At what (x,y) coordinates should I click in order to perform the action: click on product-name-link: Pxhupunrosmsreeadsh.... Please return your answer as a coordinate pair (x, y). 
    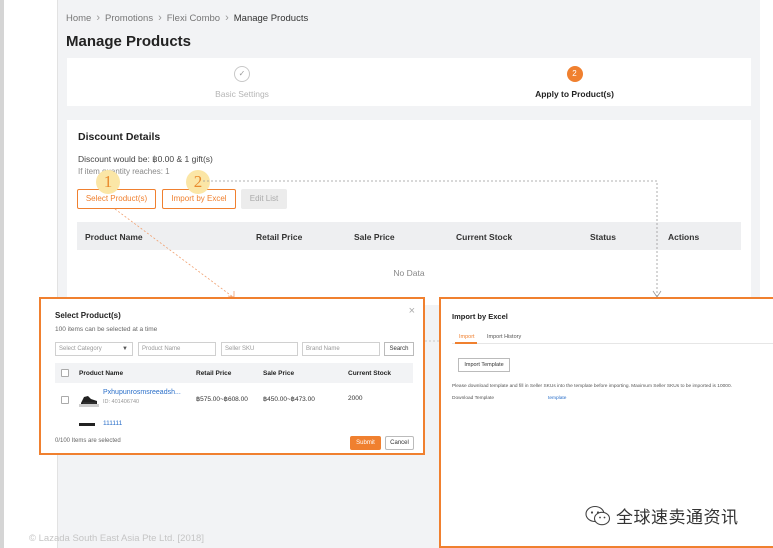
    Looking at the image, I should click on (142, 392).